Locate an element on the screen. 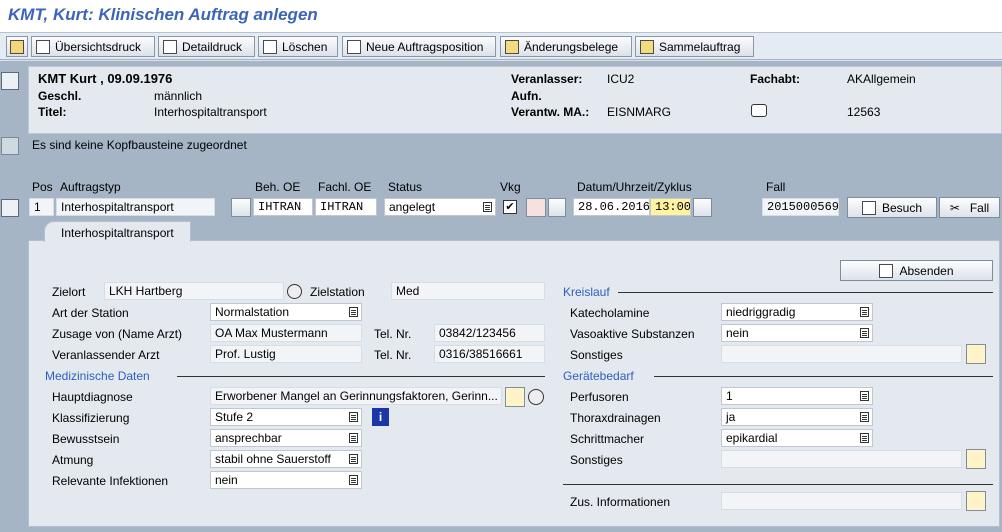  zusage-field: OA Max Mustermann is located at coordinates (286, 333).